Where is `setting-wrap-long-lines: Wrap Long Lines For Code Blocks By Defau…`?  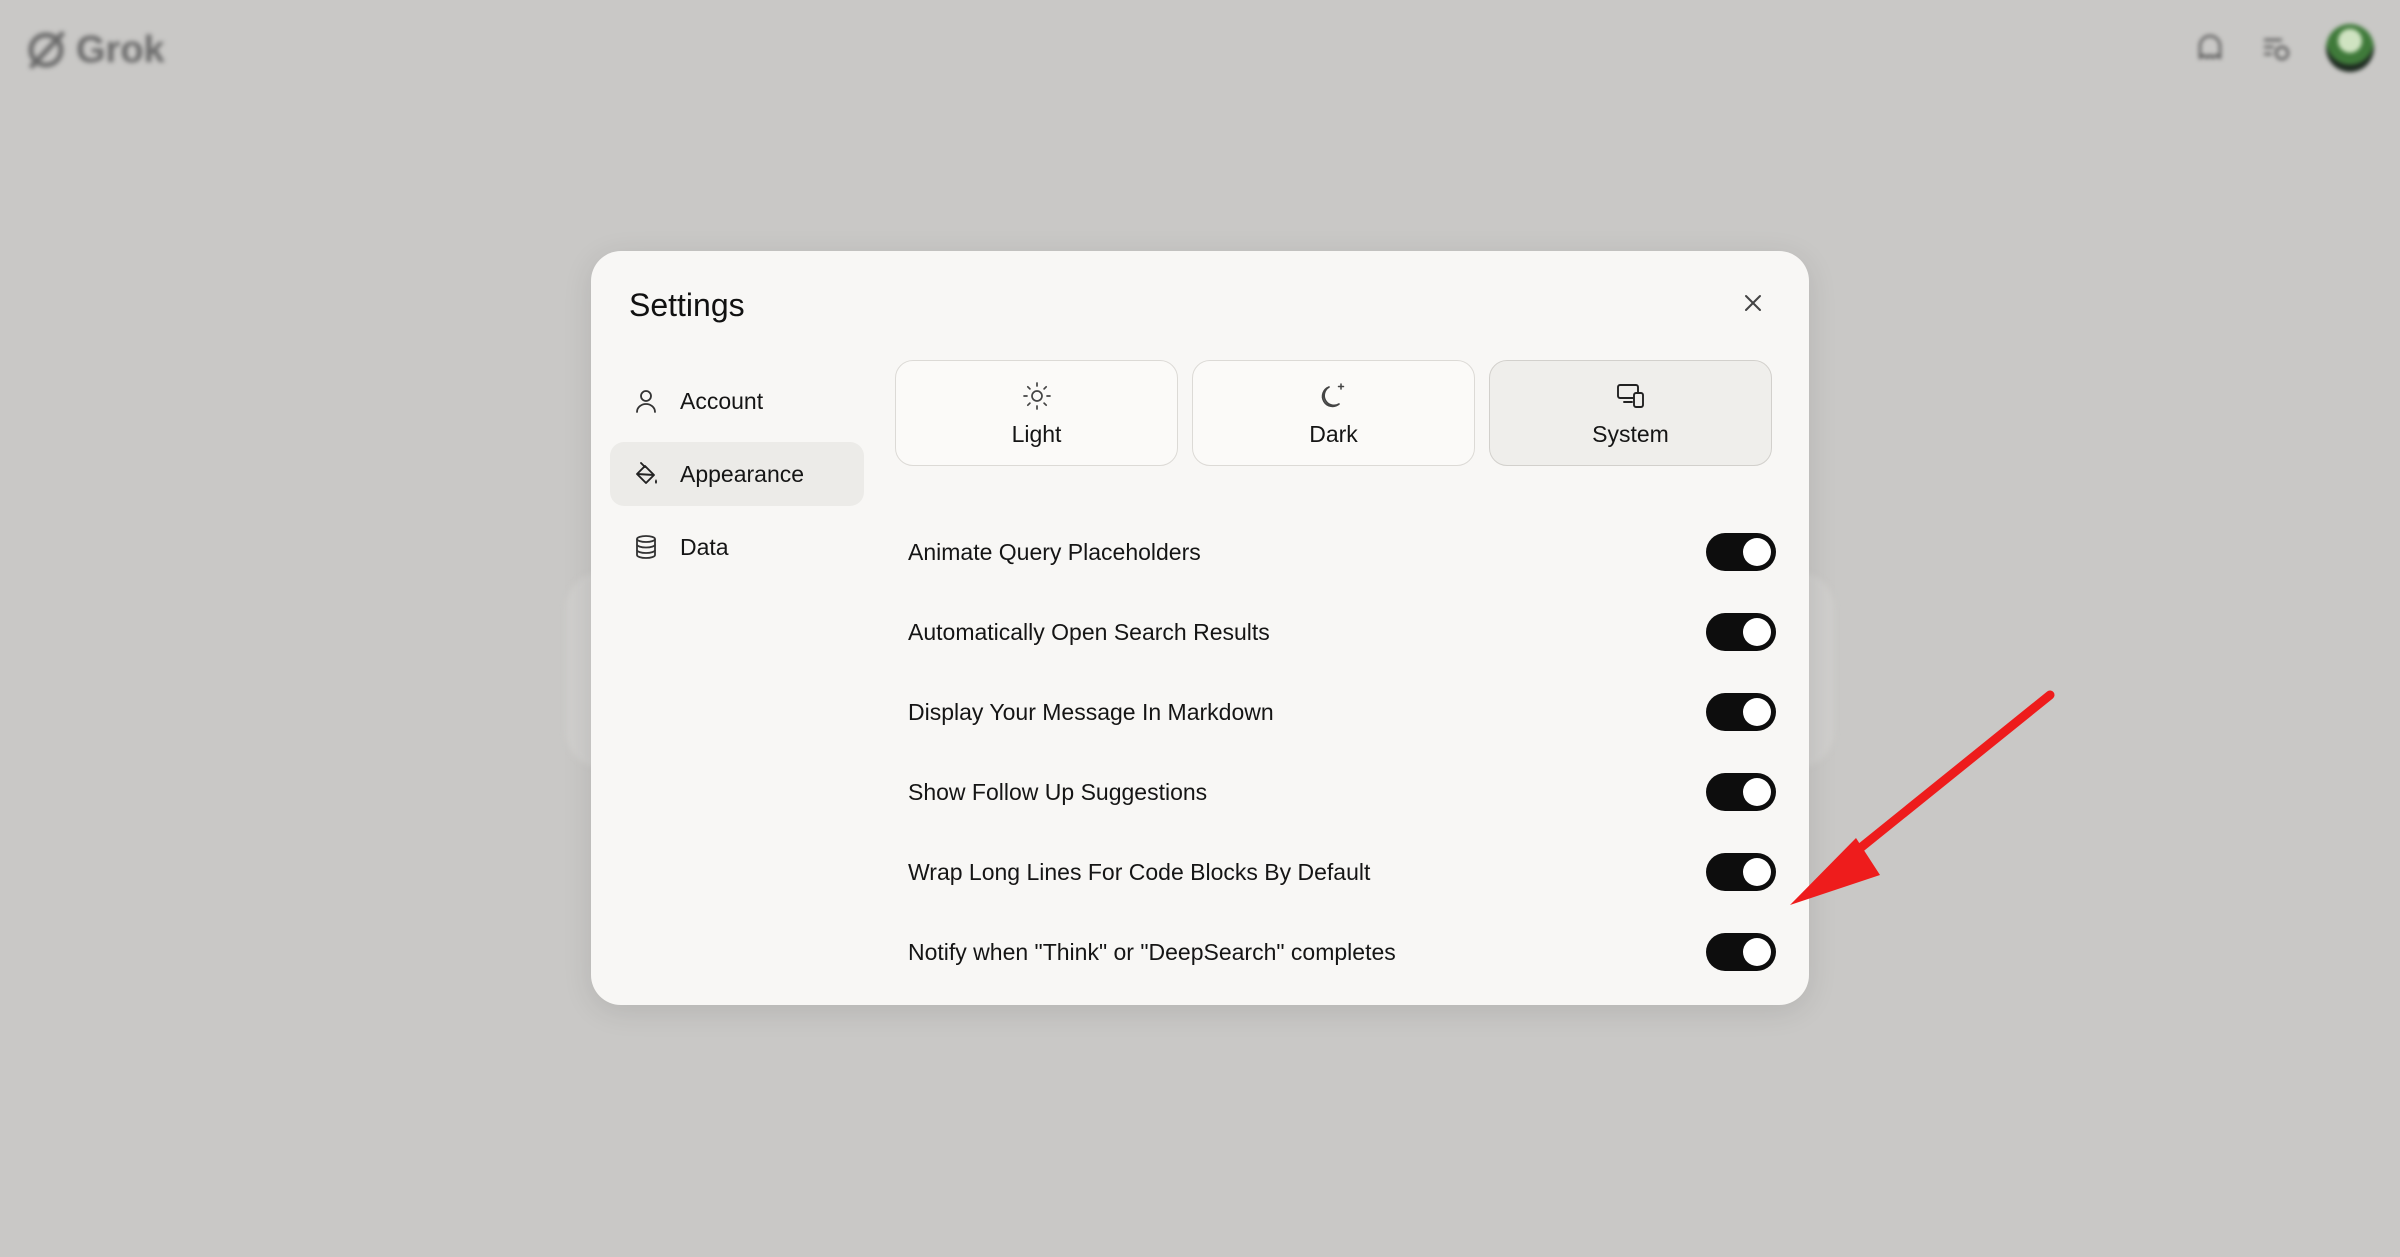
setting-wrap-long-lines: Wrap Long Lines For Code Blocks By Defau… is located at coordinates (1343, 872).